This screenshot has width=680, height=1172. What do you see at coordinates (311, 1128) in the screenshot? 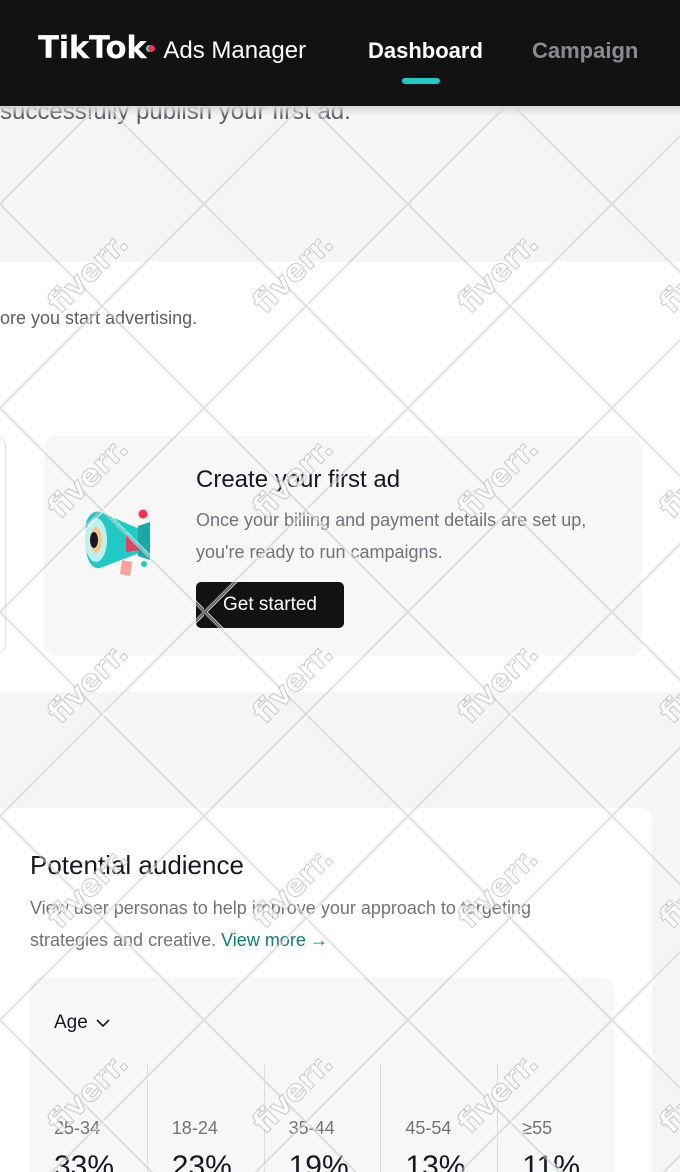
I see `age-range-label: 35-44` at bounding box center [311, 1128].